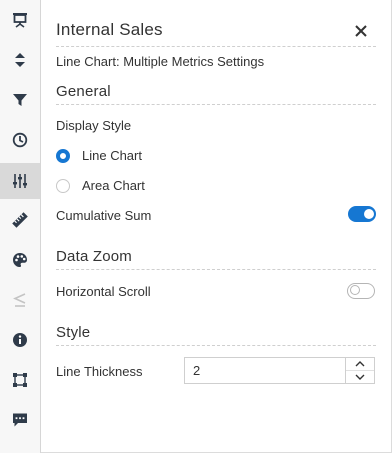 This screenshot has height=453, width=392. Describe the element at coordinates (63, 185) in the screenshot. I see `radio-button-unselected` at that location.